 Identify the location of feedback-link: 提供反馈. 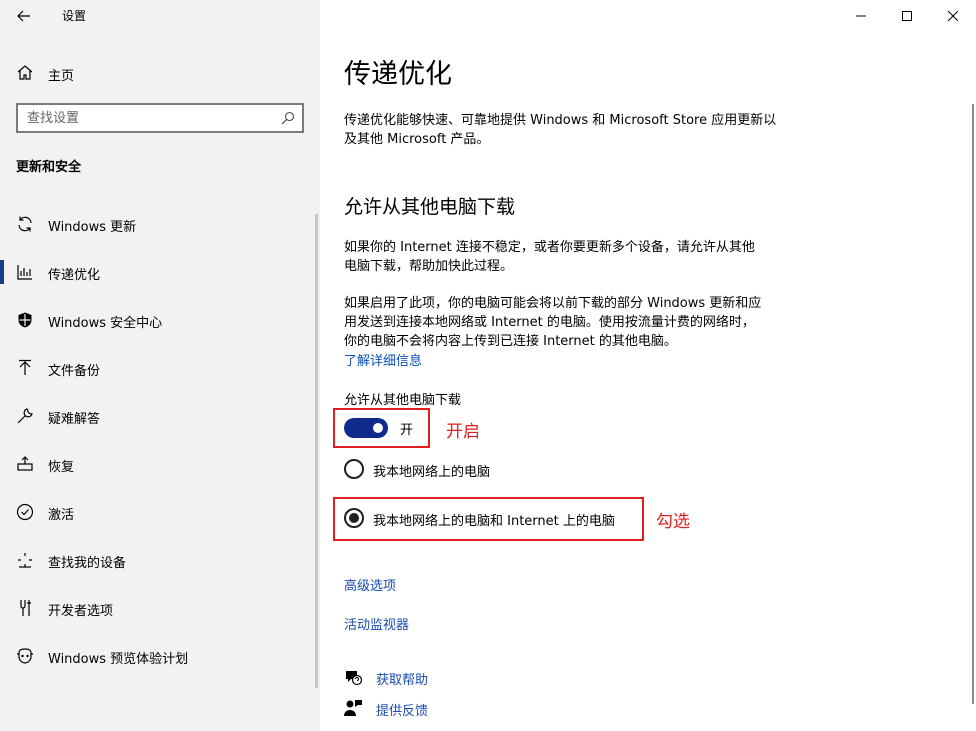
(444, 709).